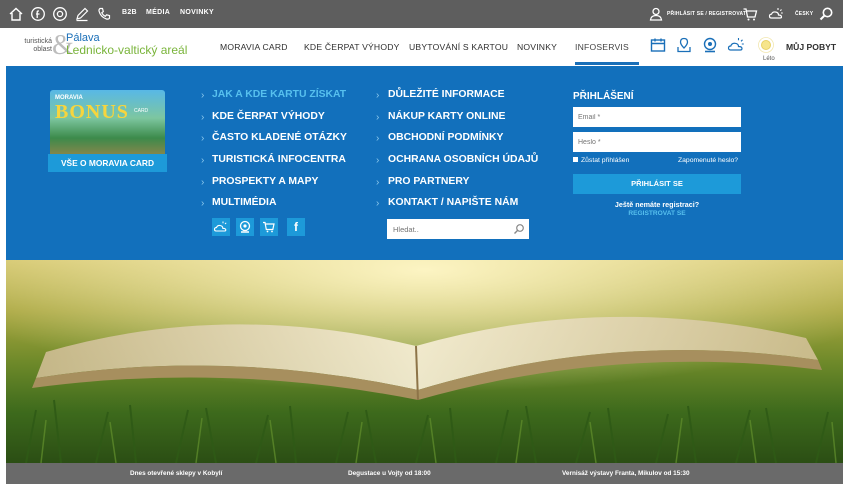  Describe the element at coordinates (766, 45) in the screenshot. I see `sun-icon` at that location.